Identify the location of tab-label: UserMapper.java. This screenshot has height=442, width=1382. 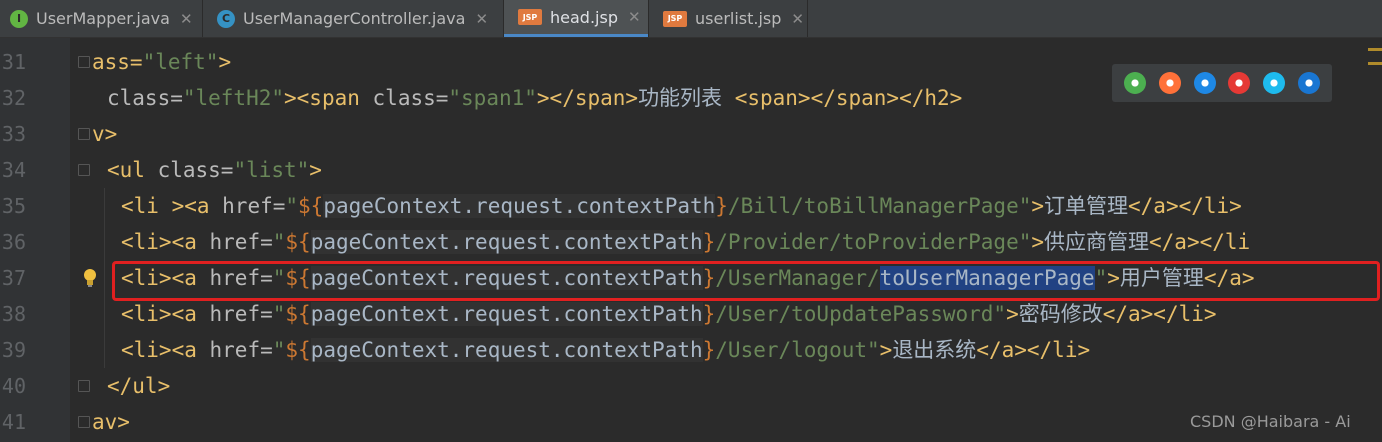
(103, 18).